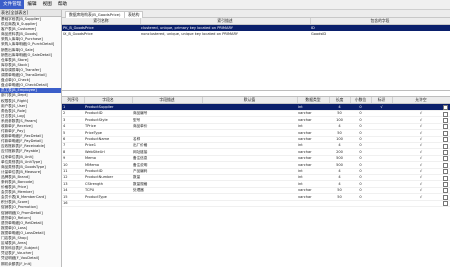 Image resolution: width=450 pixels, height=268 pixels. What do you see at coordinates (339, 158) in the screenshot?
I see `column-cell-len: 500` at bounding box center [339, 158].